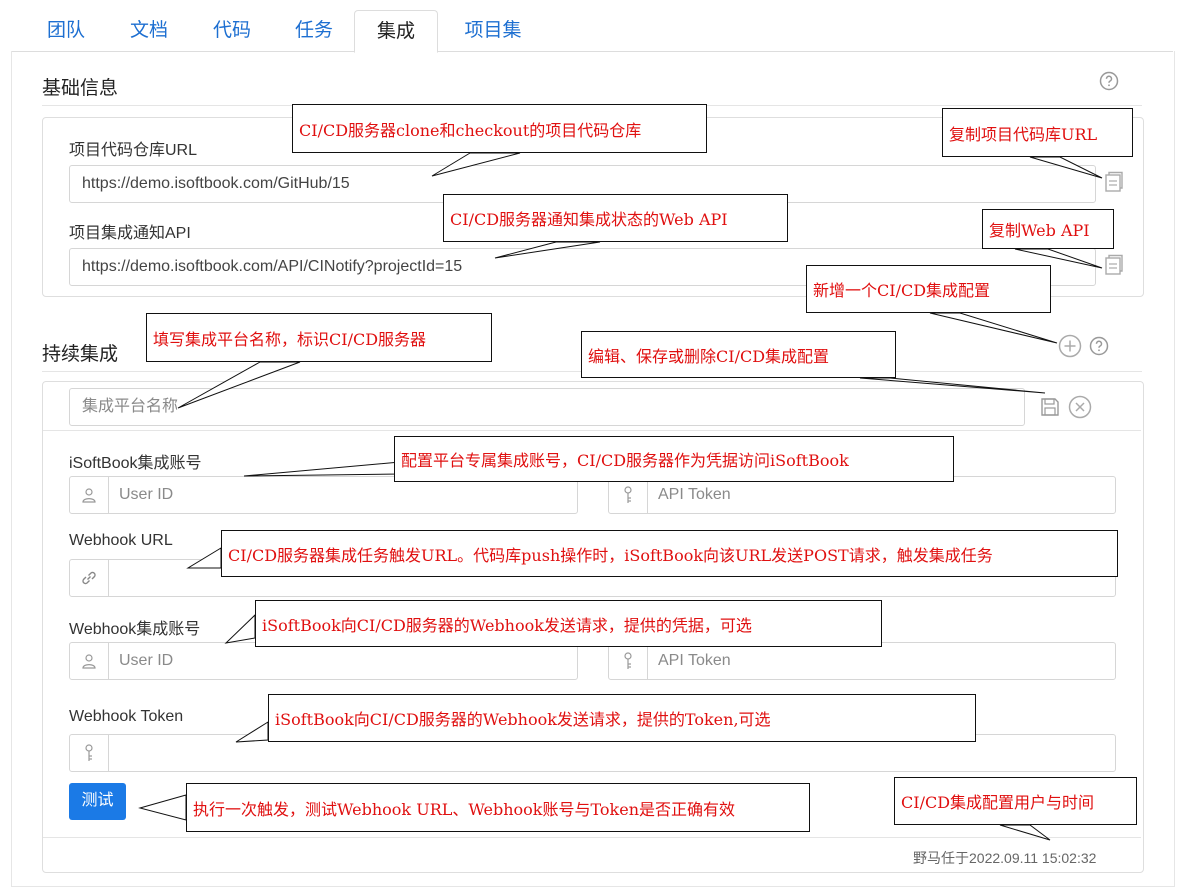 This screenshot has width=1187, height=891. What do you see at coordinates (232, 31) in the screenshot?
I see `tab-code: 代码` at bounding box center [232, 31].